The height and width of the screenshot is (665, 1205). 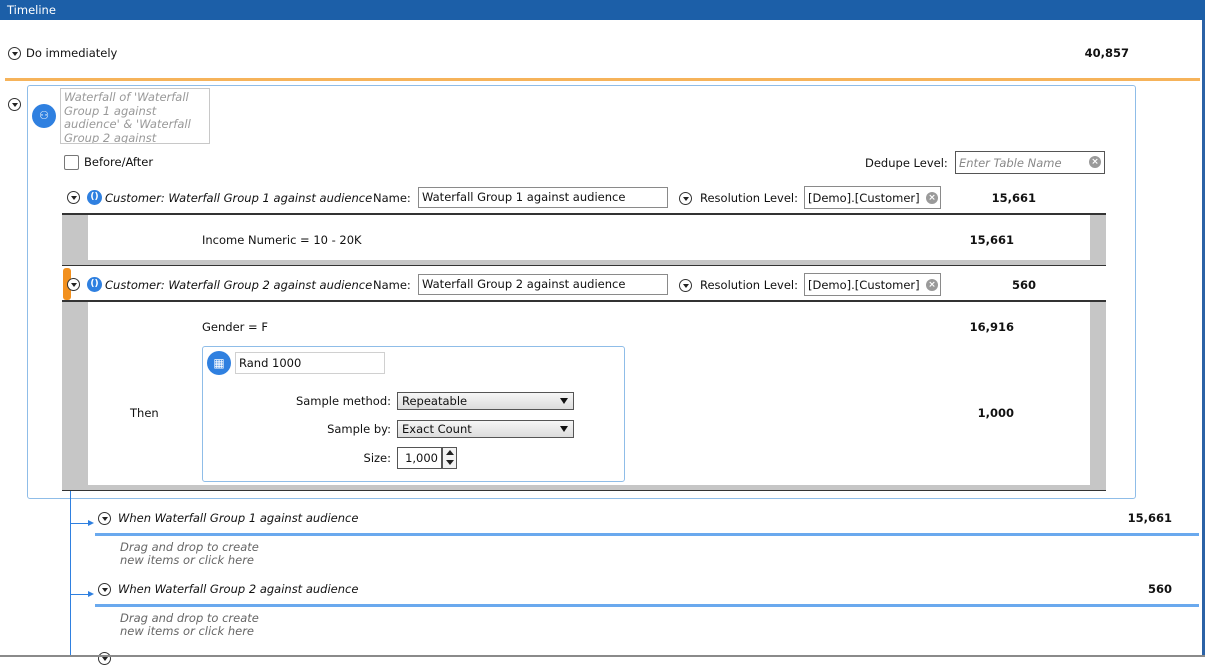 What do you see at coordinates (392, 285) in the screenshot?
I see `group2-name-label: Name:` at bounding box center [392, 285].